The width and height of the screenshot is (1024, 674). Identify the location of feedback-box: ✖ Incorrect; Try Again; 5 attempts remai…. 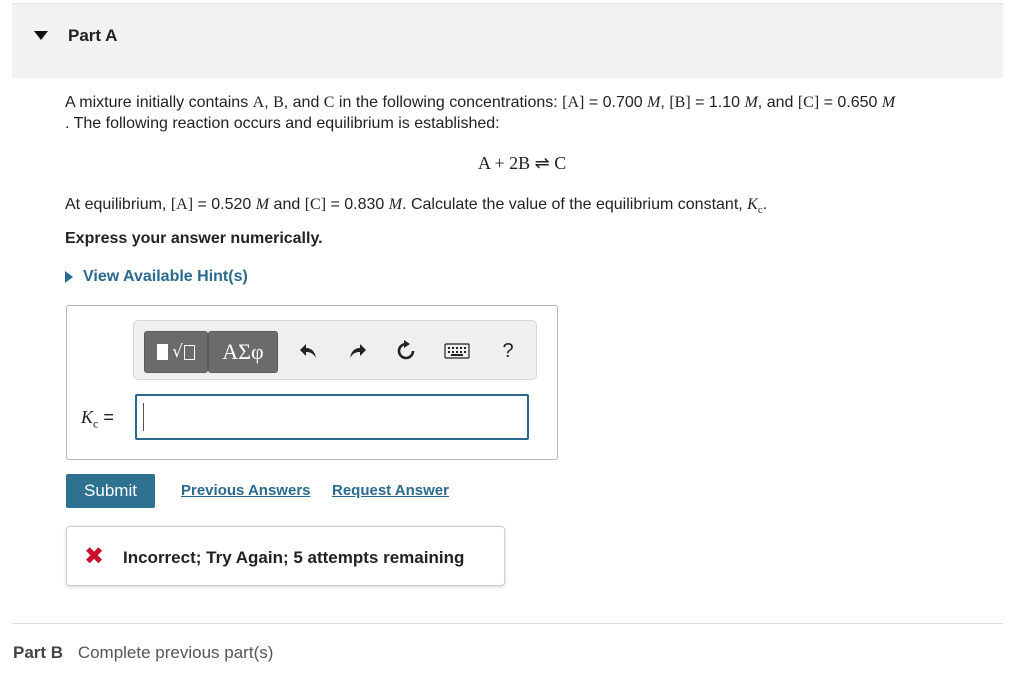
(285, 556).